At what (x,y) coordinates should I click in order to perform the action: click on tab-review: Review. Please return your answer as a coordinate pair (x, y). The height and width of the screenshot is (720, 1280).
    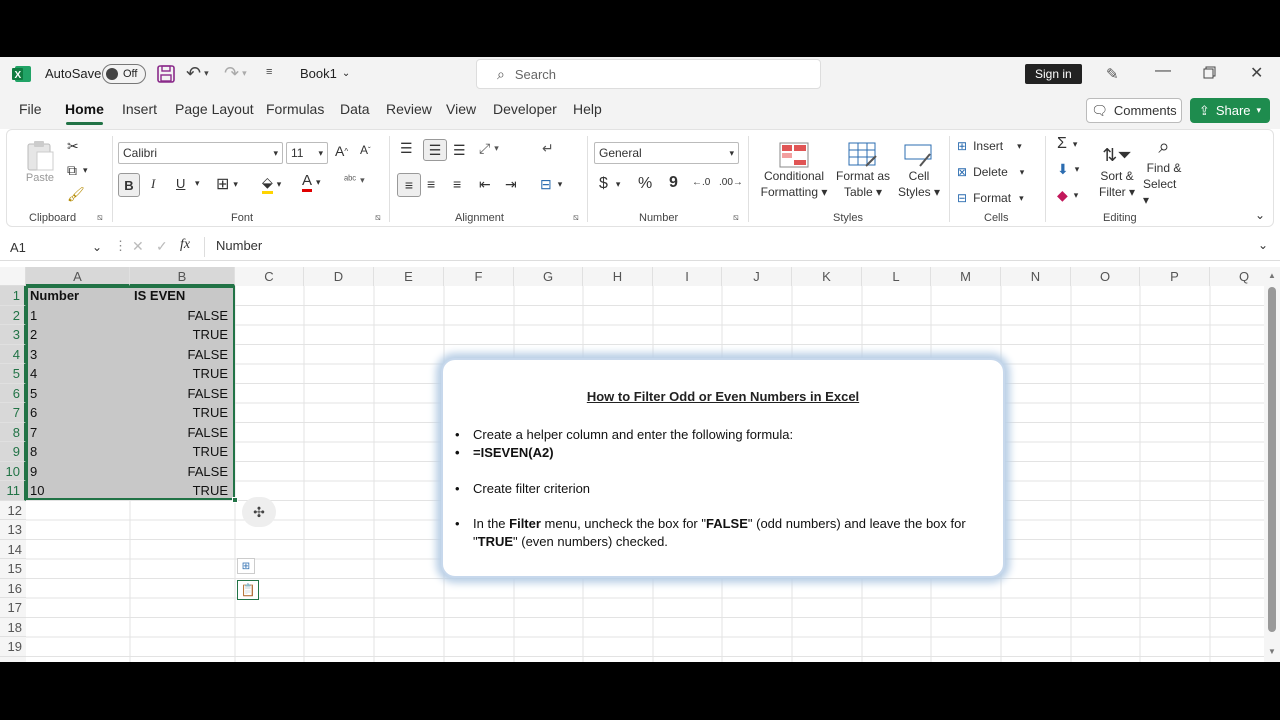
    Looking at the image, I should click on (409, 109).